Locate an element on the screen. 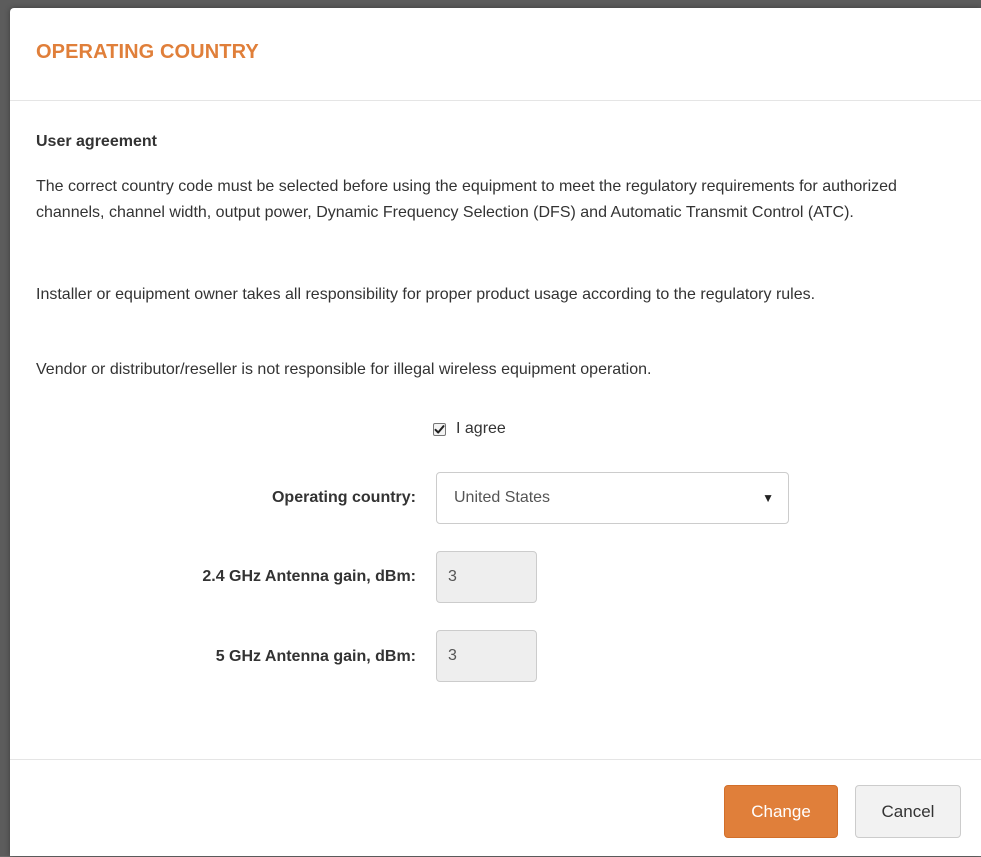 The height and width of the screenshot is (857, 981). change-button: Change is located at coordinates (781, 811).